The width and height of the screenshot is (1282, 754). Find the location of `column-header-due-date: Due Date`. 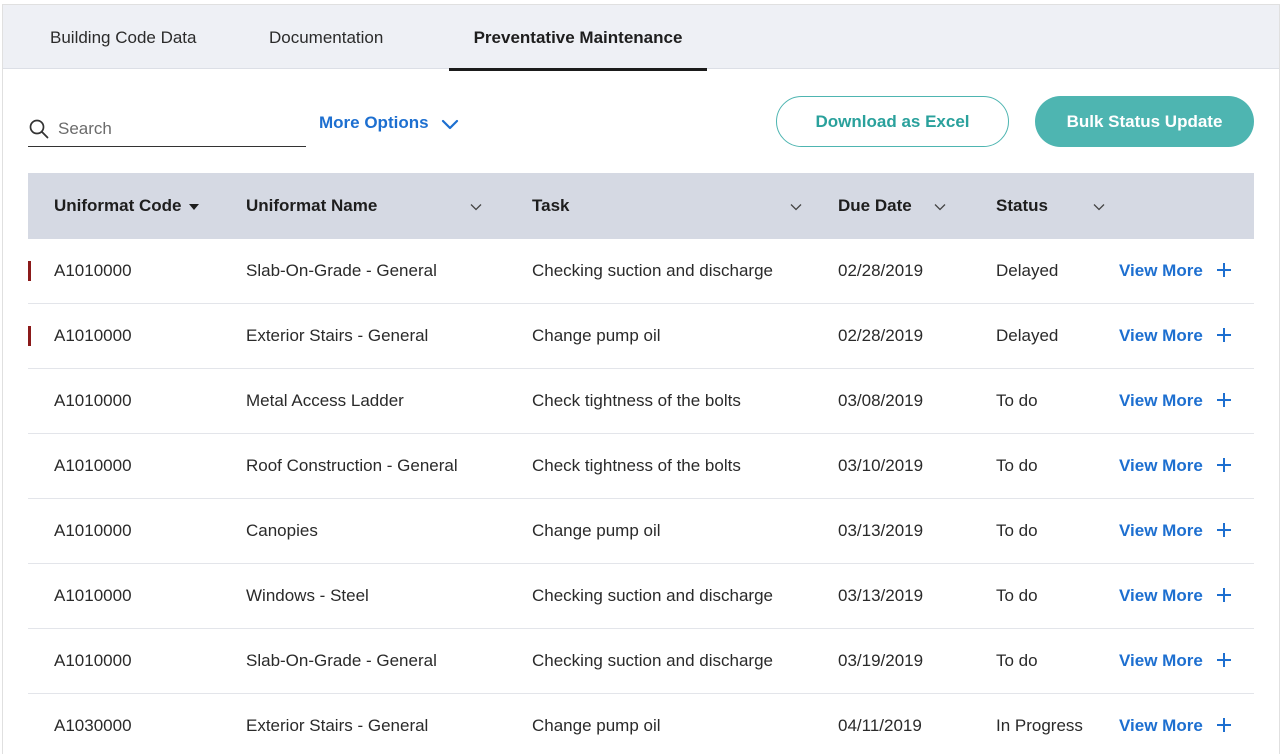

column-header-due-date: Due Date is located at coordinates (875, 206).